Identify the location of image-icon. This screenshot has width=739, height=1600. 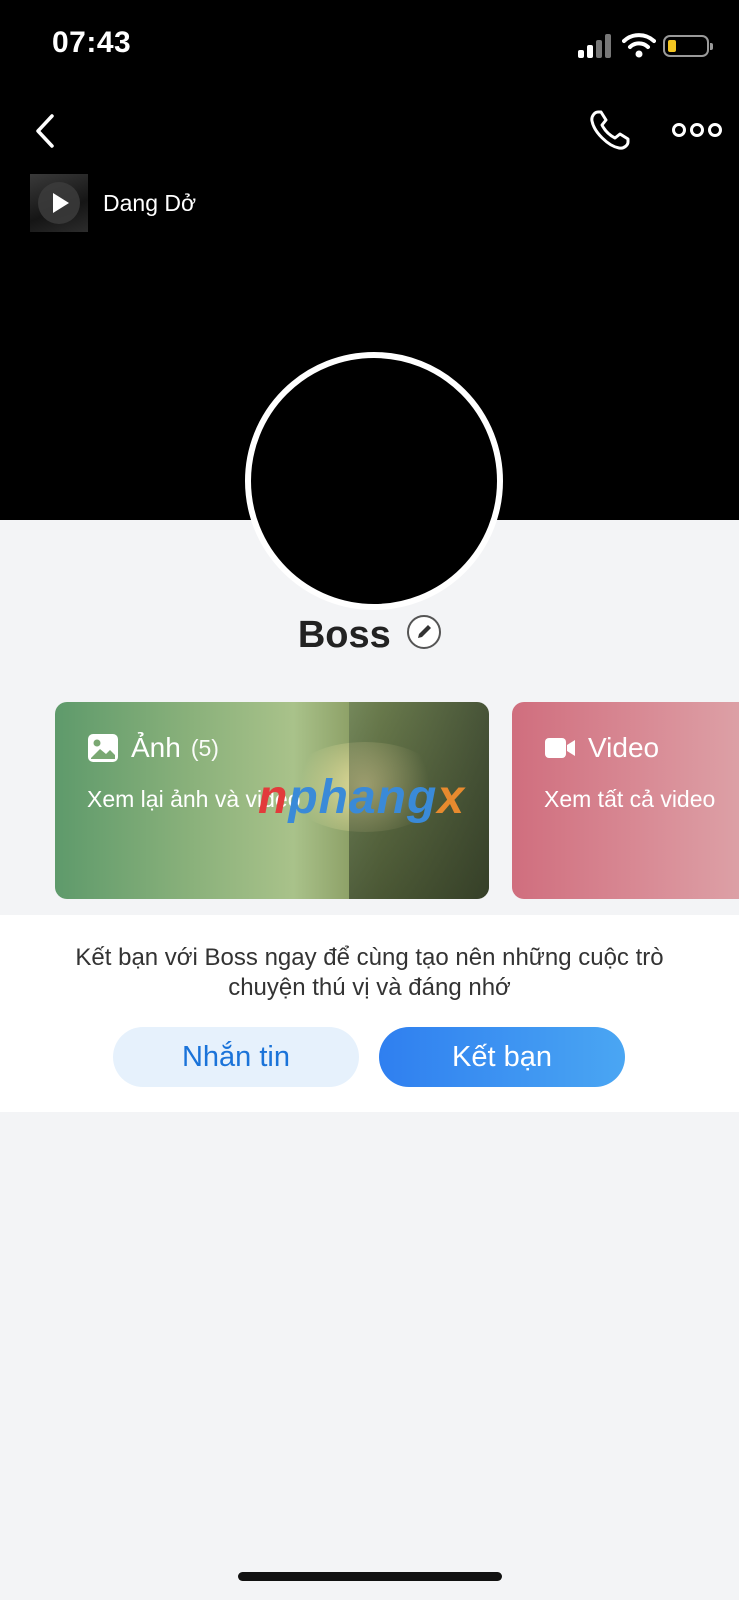
(103, 748).